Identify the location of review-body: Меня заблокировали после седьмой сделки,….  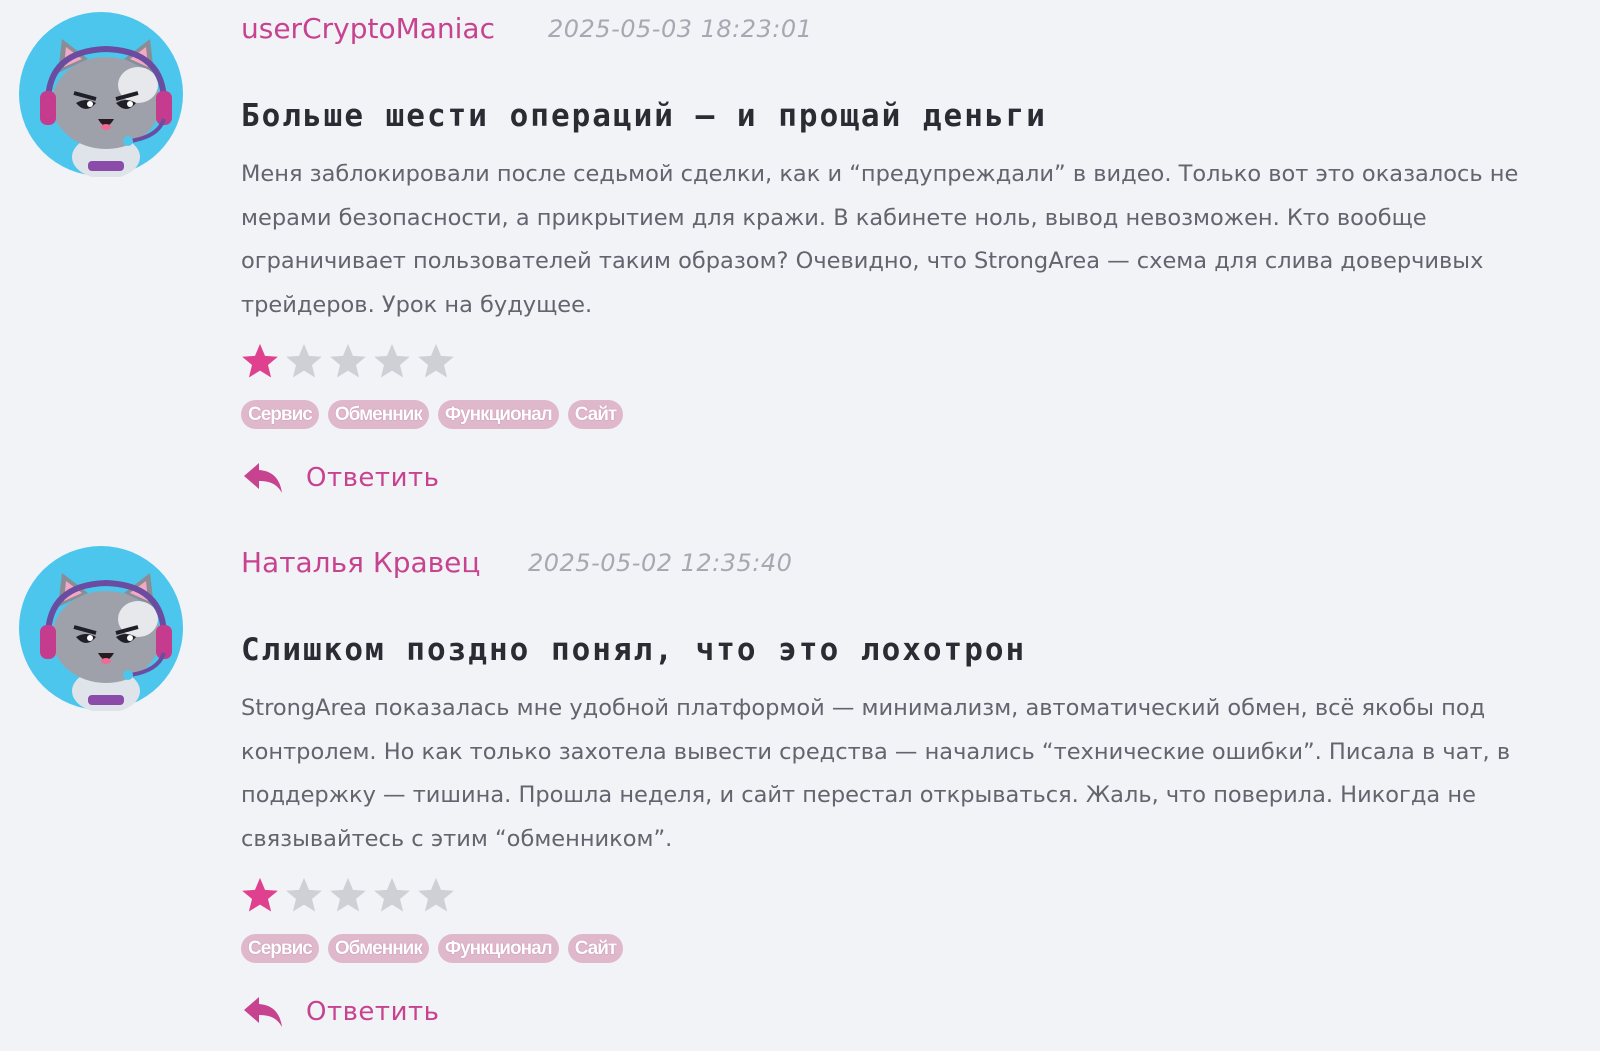
(880, 239).